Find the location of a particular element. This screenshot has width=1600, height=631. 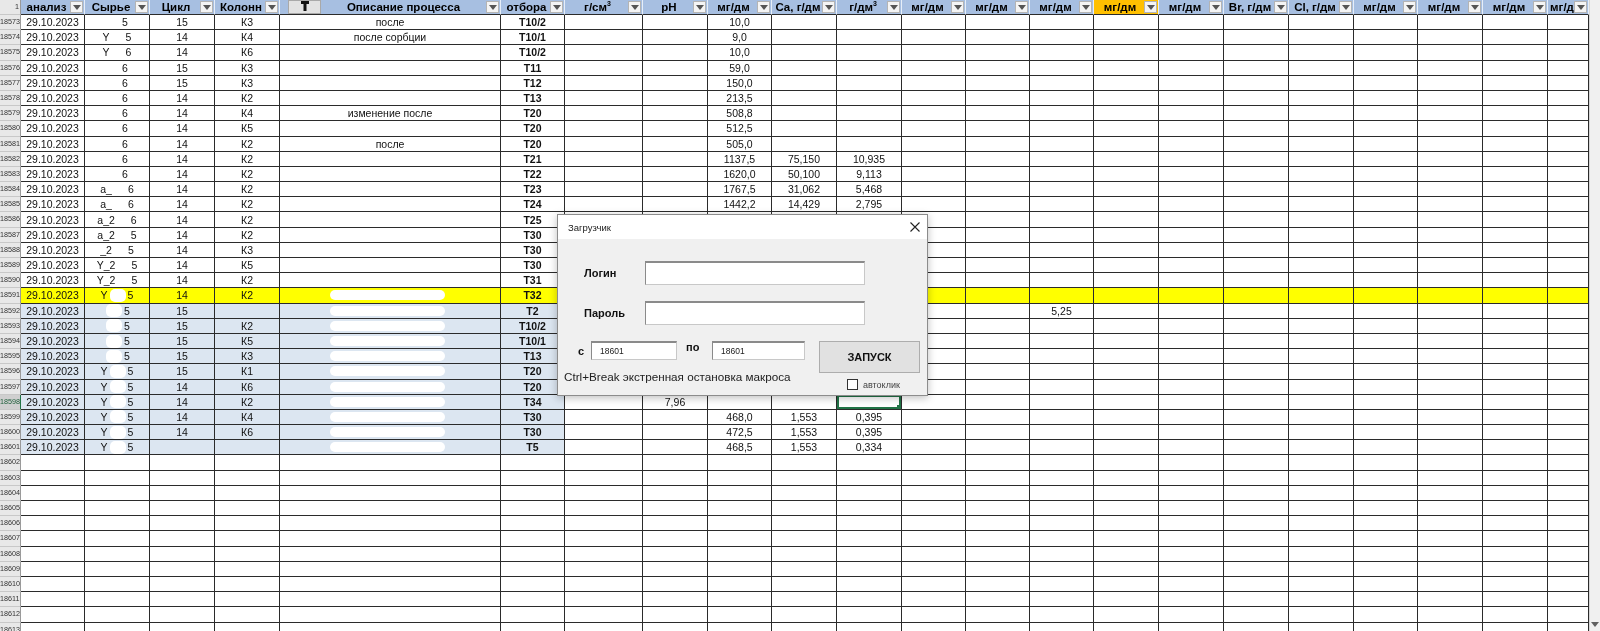

field-label: Пароль is located at coordinates (605, 313).